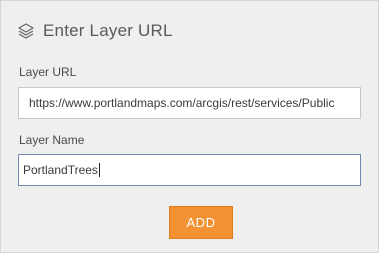 Image resolution: width=379 pixels, height=253 pixels. I want to click on panel-title: Enter Layer URL, so click(108, 30).